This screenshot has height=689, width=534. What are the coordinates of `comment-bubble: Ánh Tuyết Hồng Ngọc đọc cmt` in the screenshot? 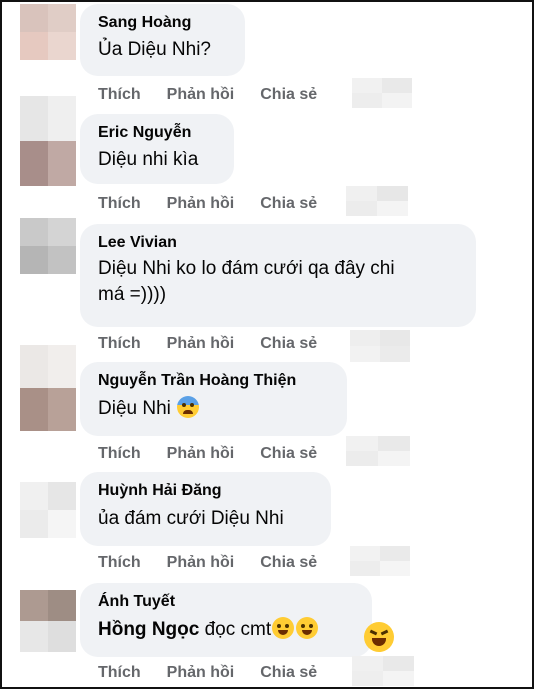 It's located at (226, 620).